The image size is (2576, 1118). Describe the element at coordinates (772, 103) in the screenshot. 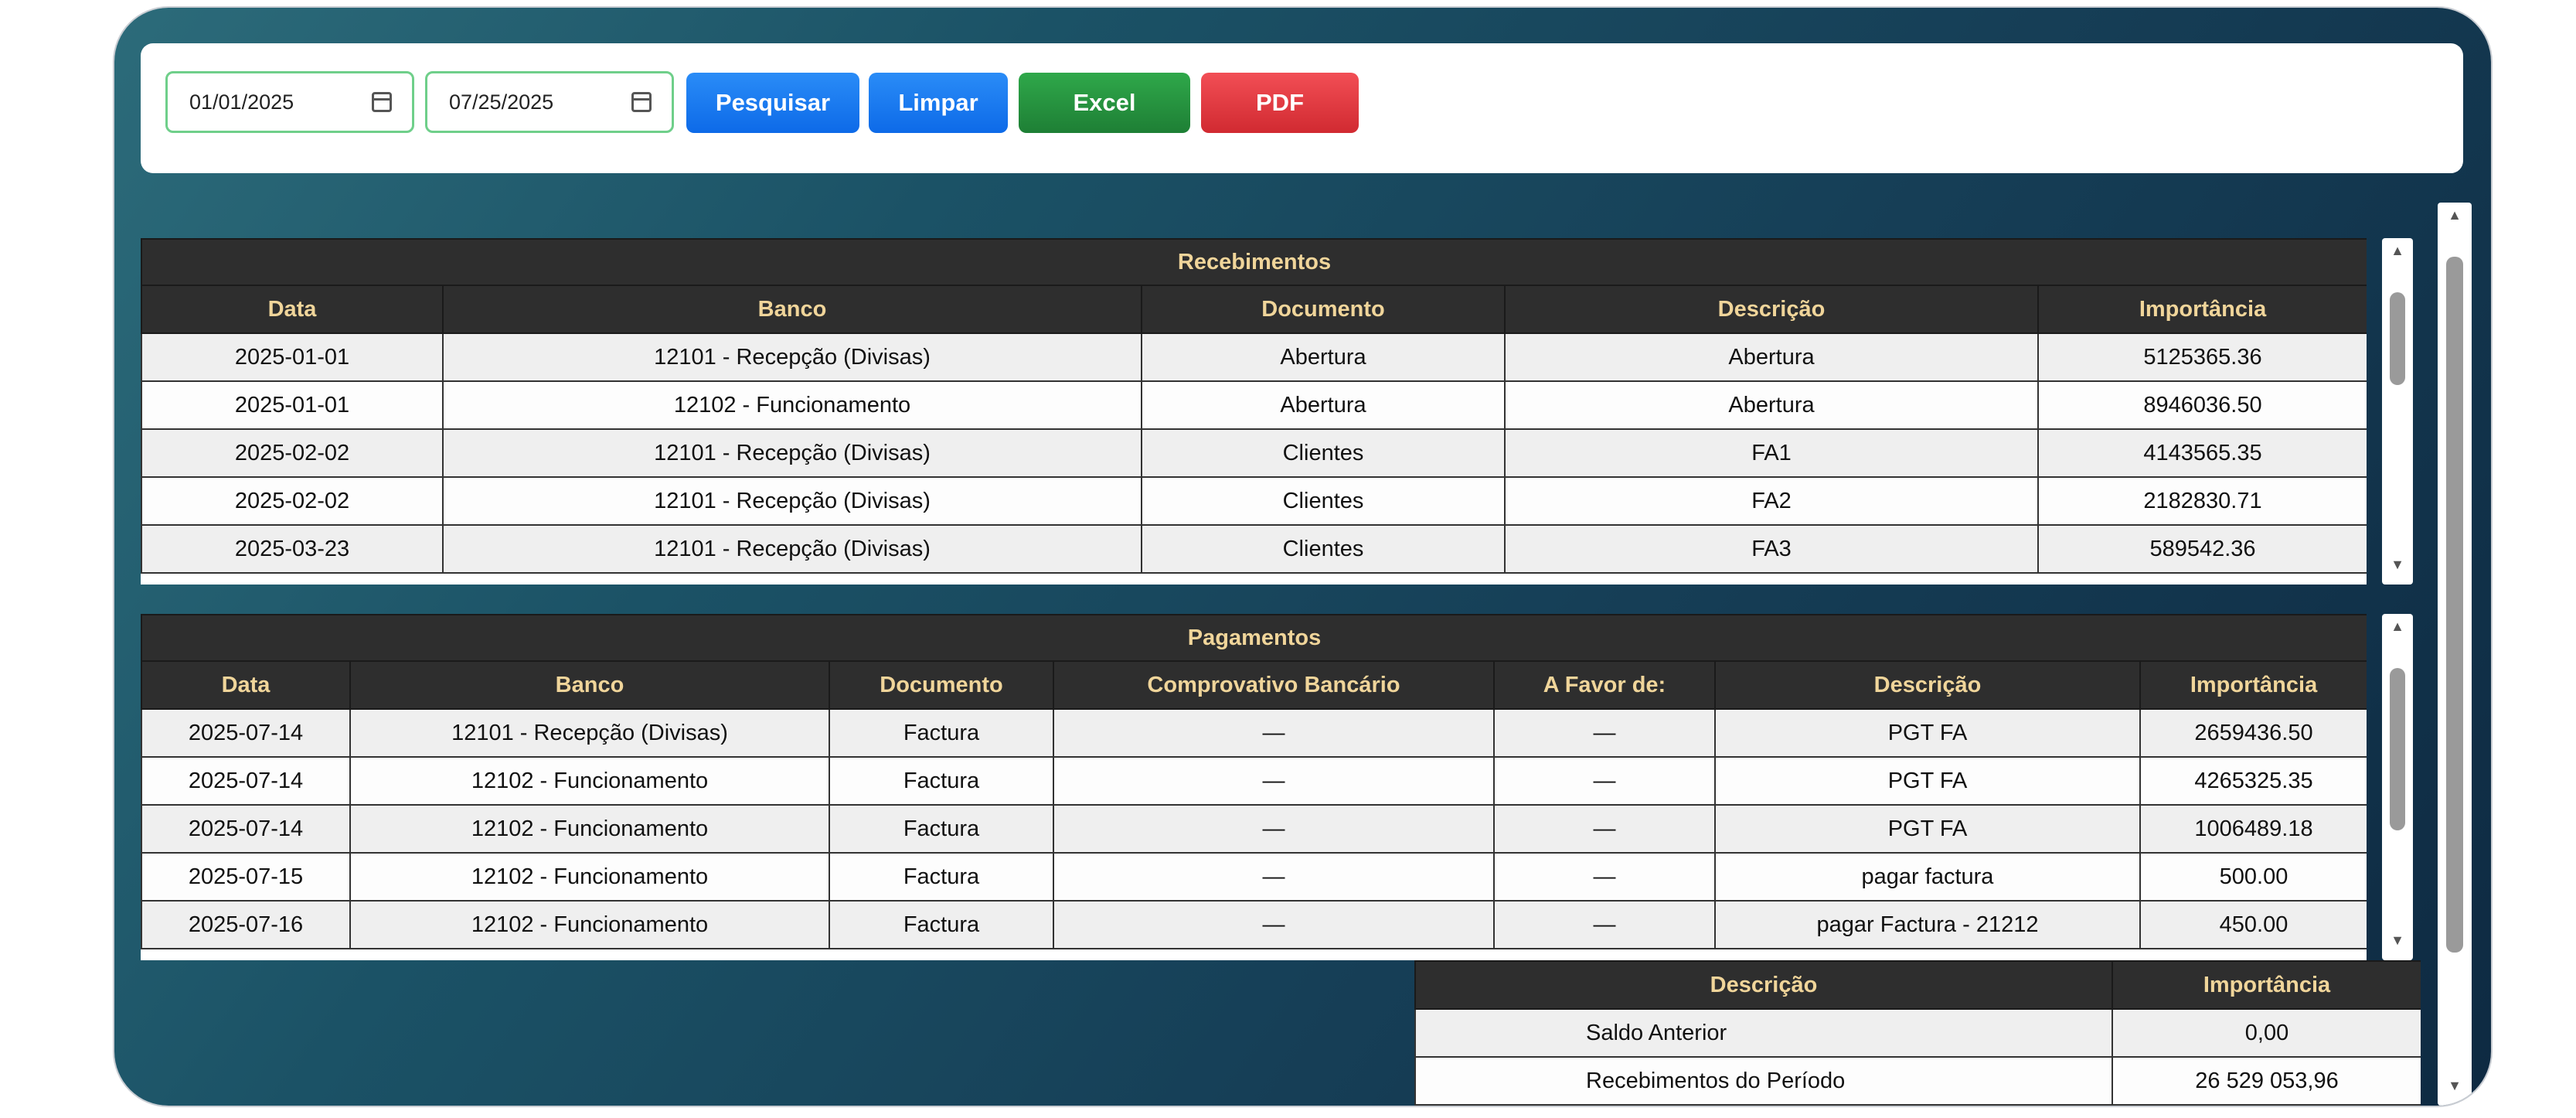

I see `search-button: Pesquisar` at that location.